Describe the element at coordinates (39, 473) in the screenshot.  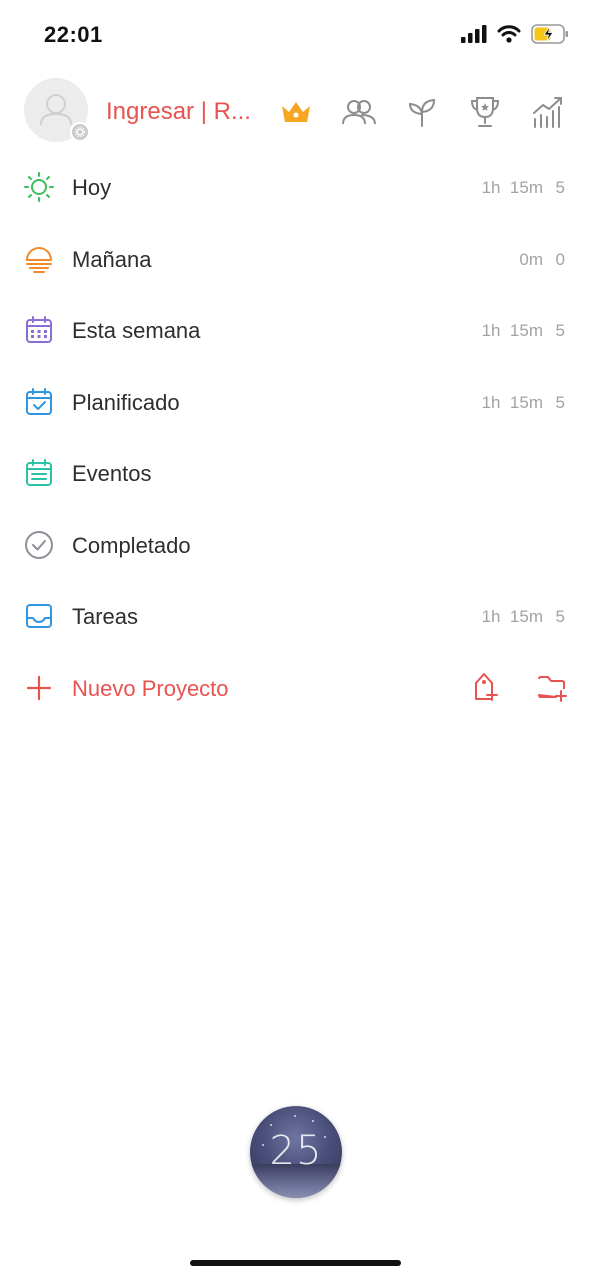
I see `calendar-events-icon` at that location.